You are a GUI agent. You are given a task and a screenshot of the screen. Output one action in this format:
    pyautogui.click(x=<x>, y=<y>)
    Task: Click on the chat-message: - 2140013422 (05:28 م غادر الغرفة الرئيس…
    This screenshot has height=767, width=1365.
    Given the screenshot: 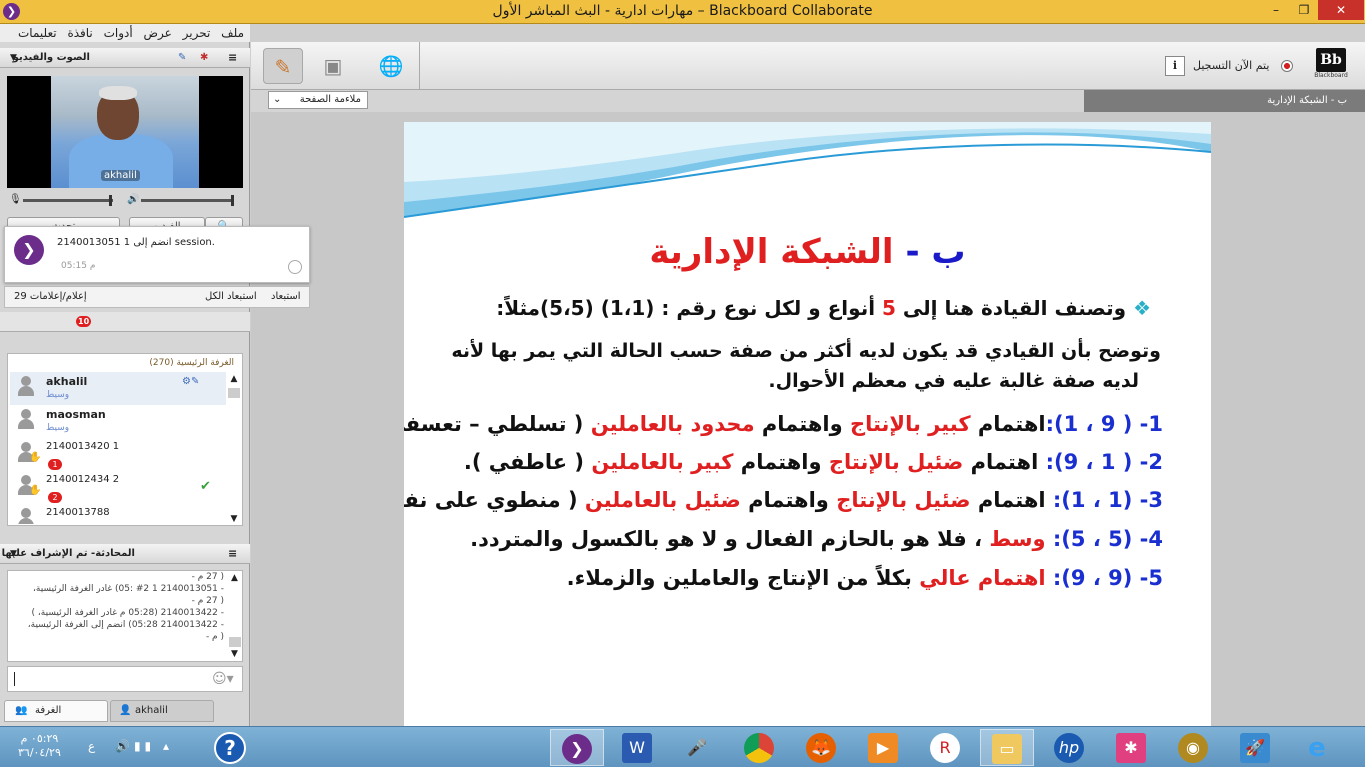 What is the action you would take?
    pyautogui.click(x=127, y=613)
    